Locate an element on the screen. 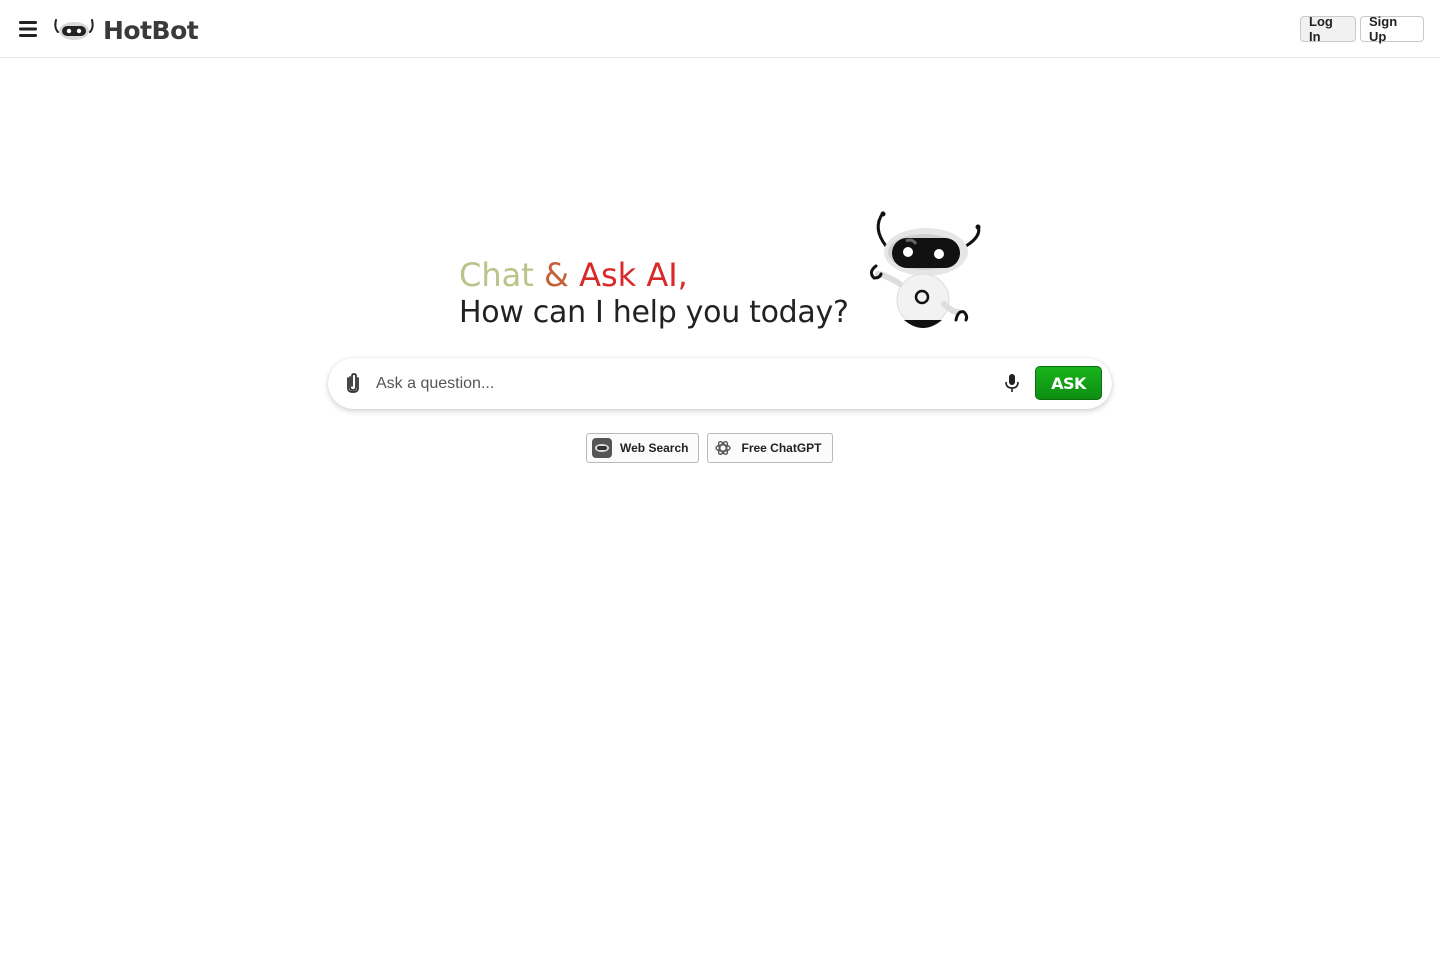 The width and height of the screenshot is (1440, 960). paperclip-icon is located at coordinates (353, 383).